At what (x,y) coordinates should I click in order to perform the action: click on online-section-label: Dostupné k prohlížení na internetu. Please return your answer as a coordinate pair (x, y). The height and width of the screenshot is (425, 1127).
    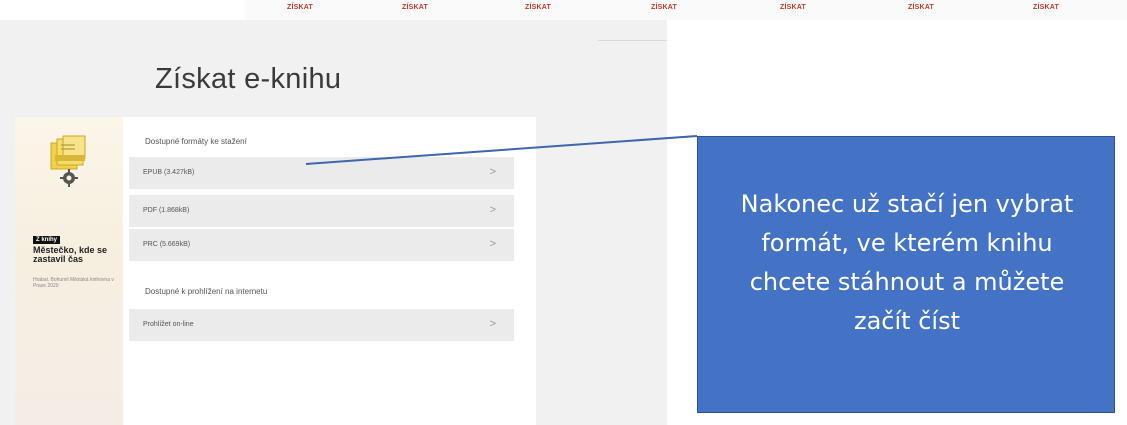
    Looking at the image, I should click on (206, 291).